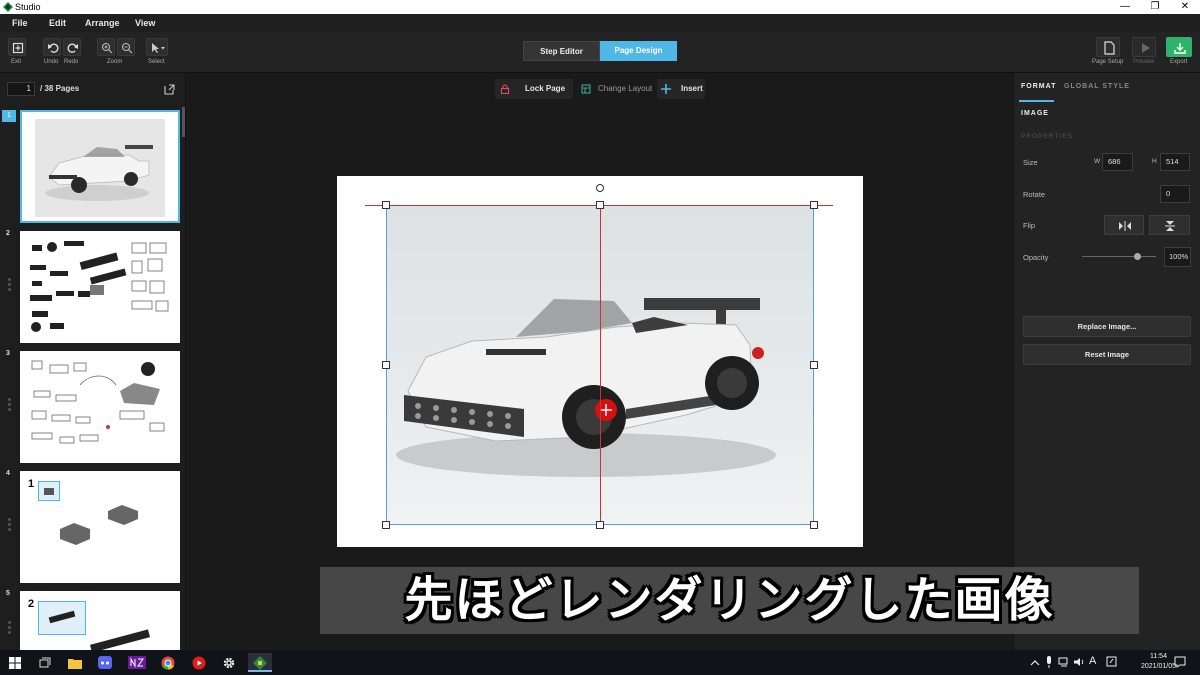 The image size is (1200, 675). Describe the element at coordinates (9, 628) in the screenshot. I see `page-5-drag-handle` at that location.